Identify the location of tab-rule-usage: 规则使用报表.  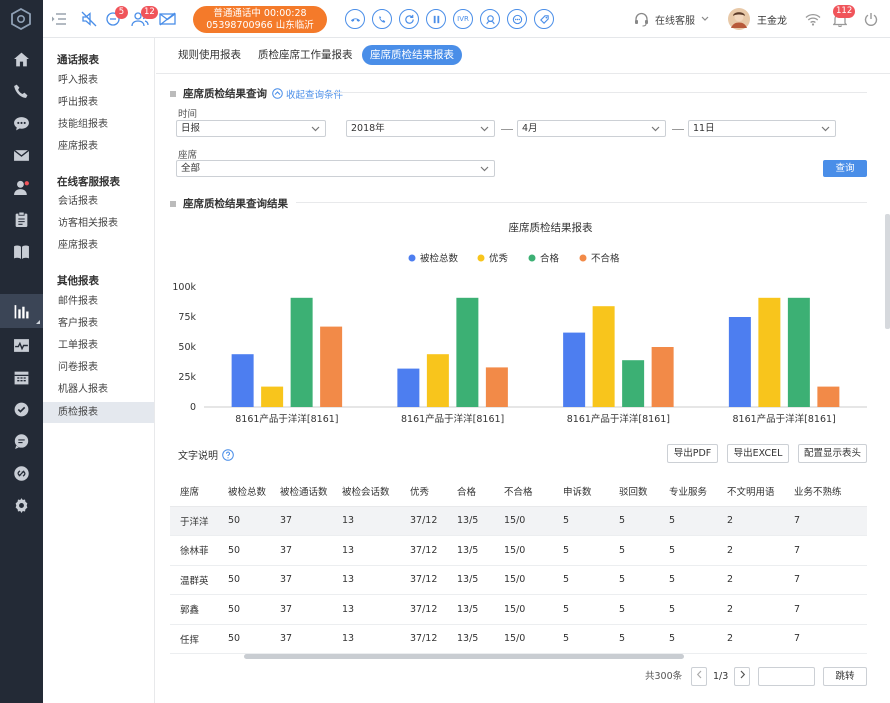
(209, 55).